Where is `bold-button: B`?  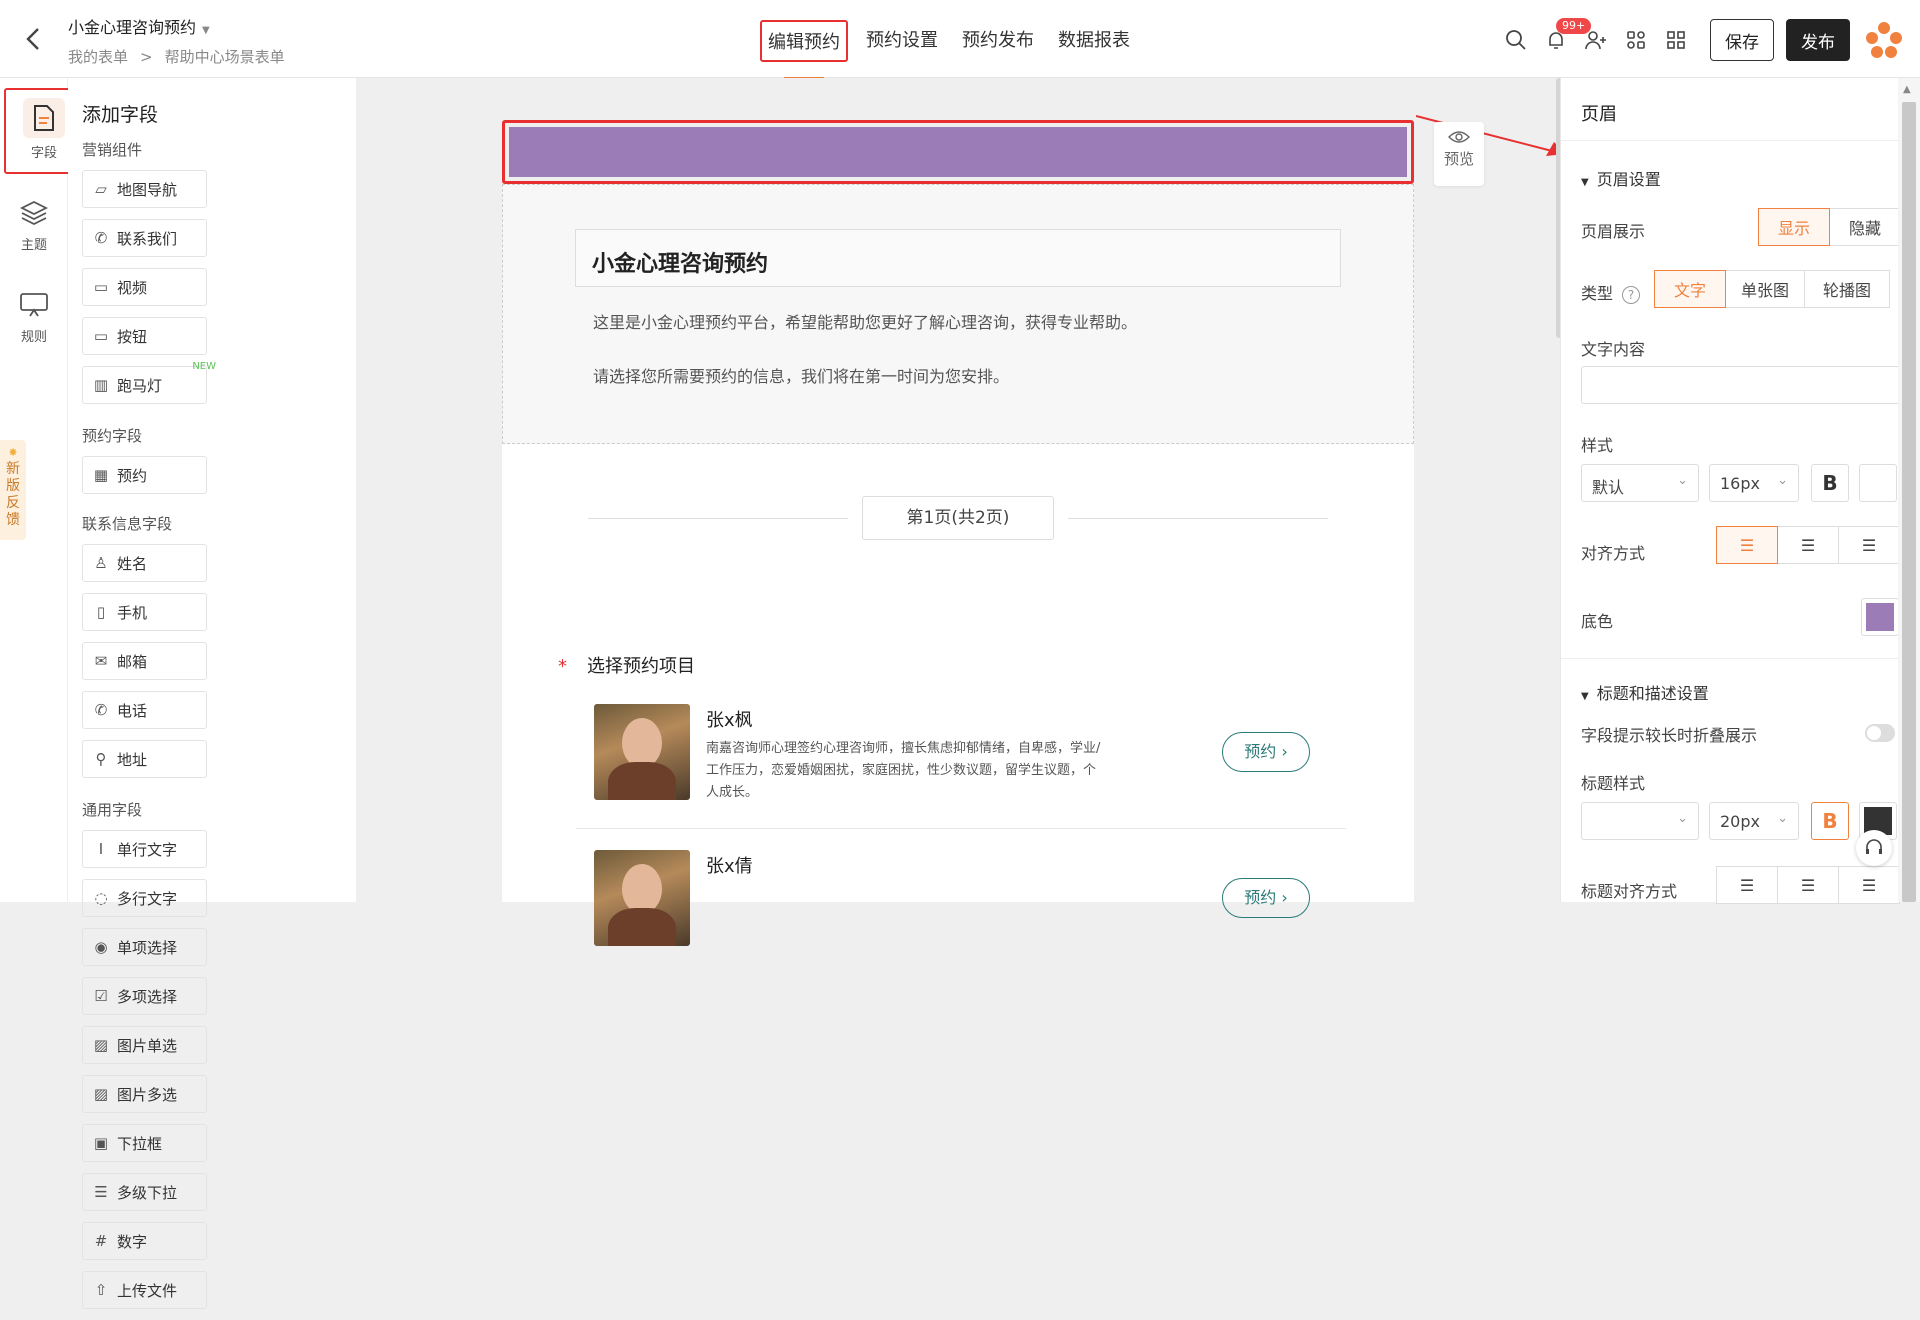
bold-button: B is located at coordinates (1830, 483).